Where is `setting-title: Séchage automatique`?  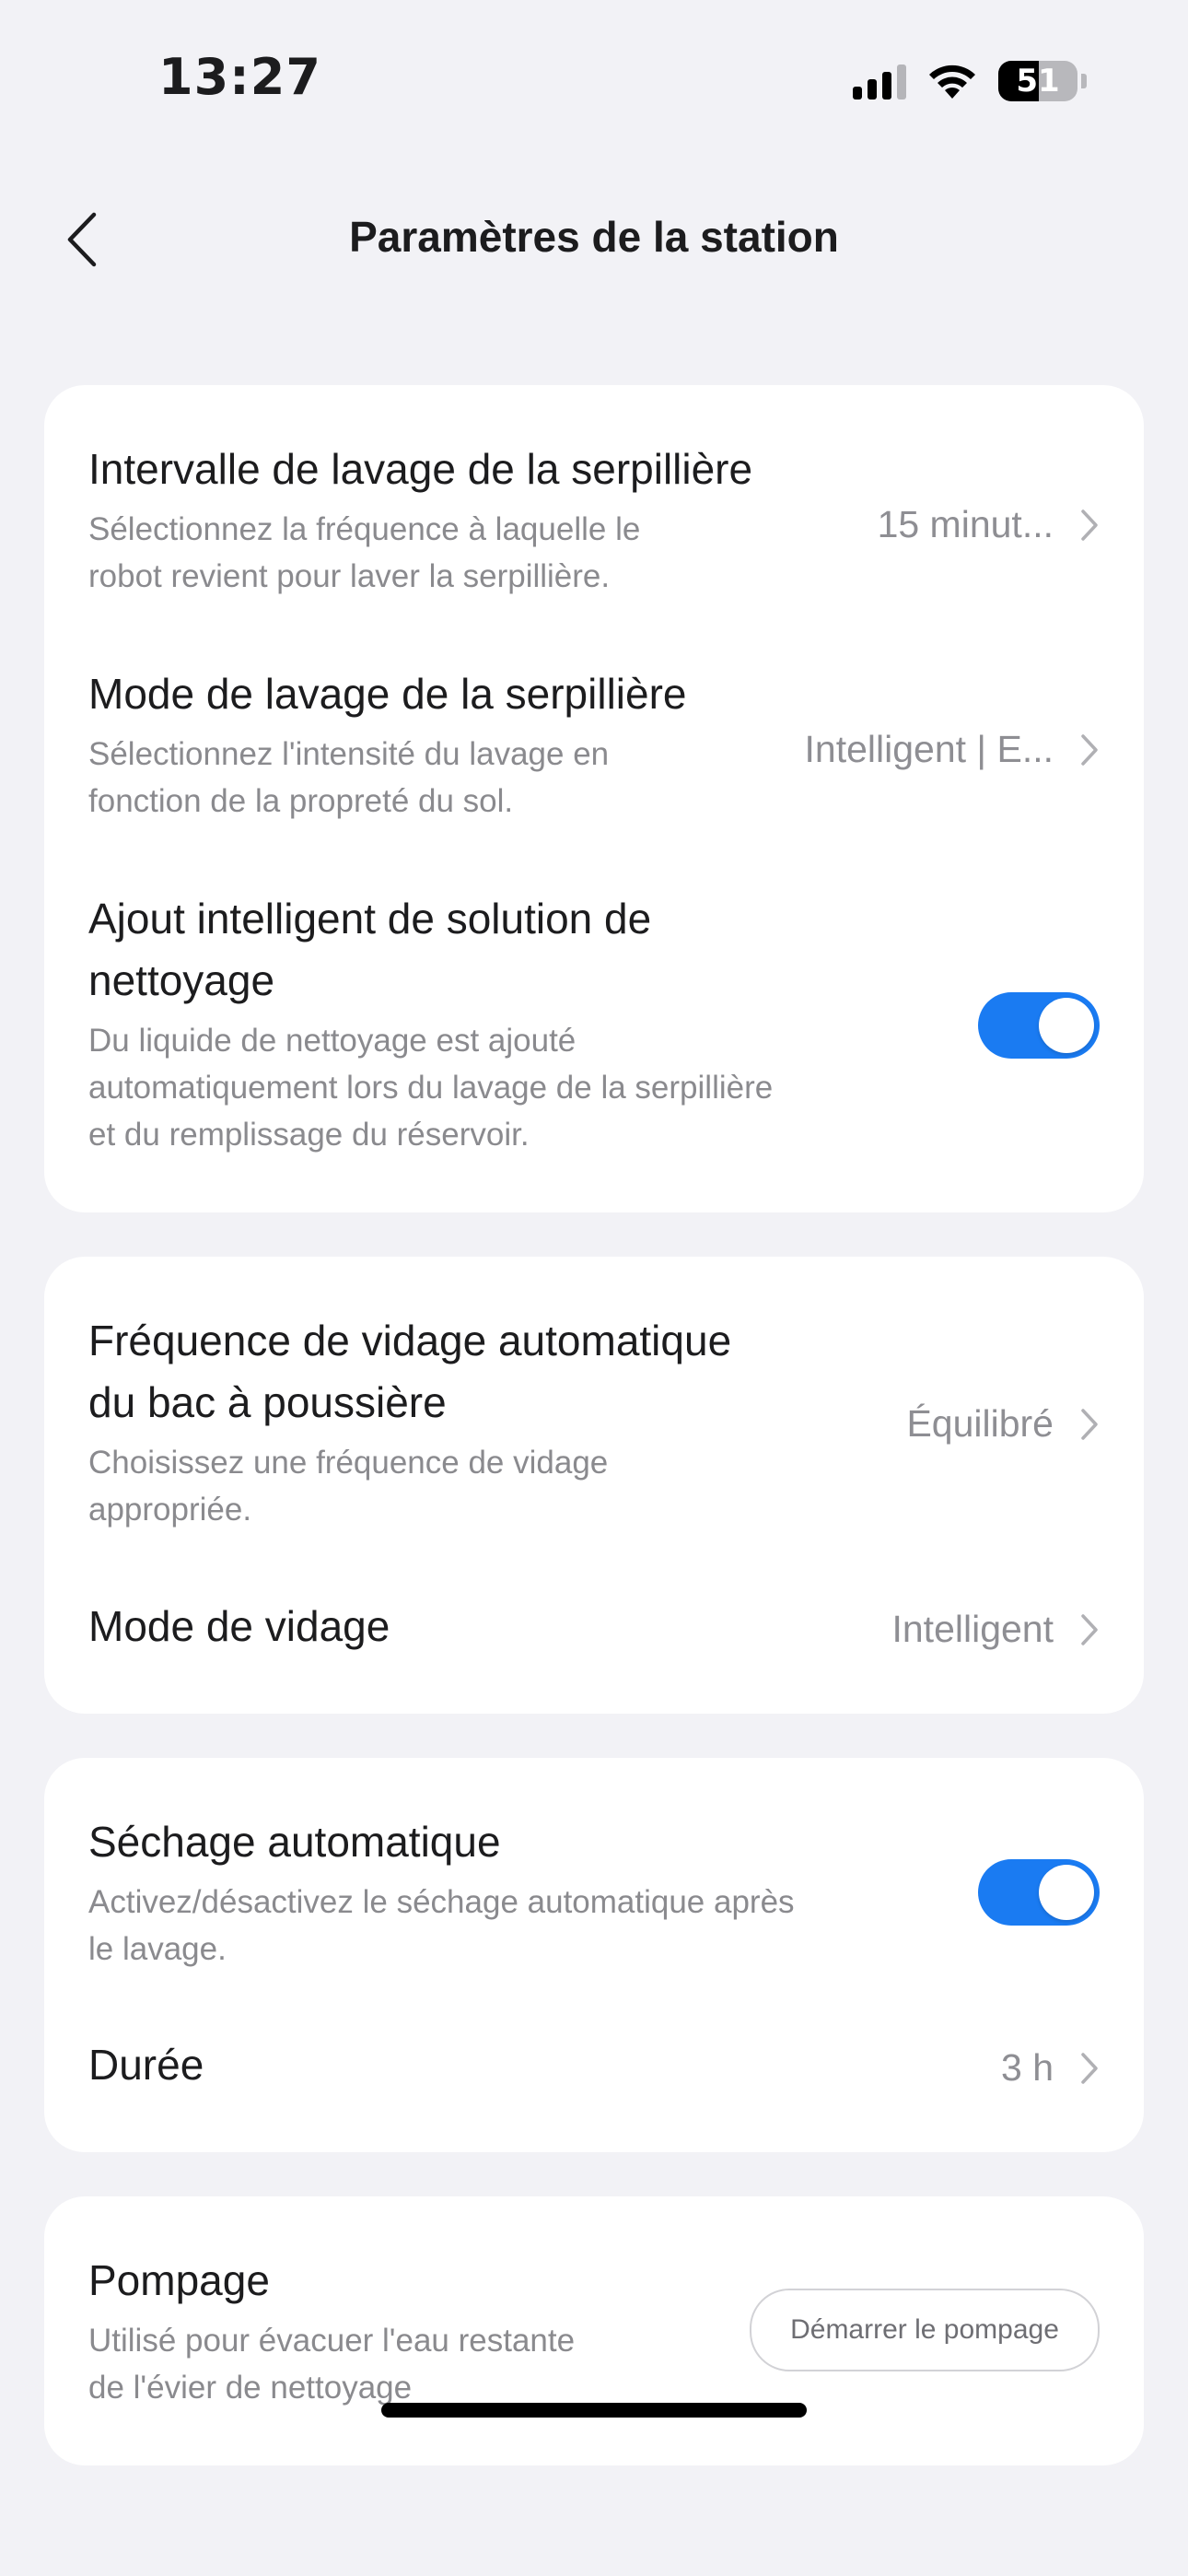
setting-title: Séchage automatique is located at coordinates (294, 1842).